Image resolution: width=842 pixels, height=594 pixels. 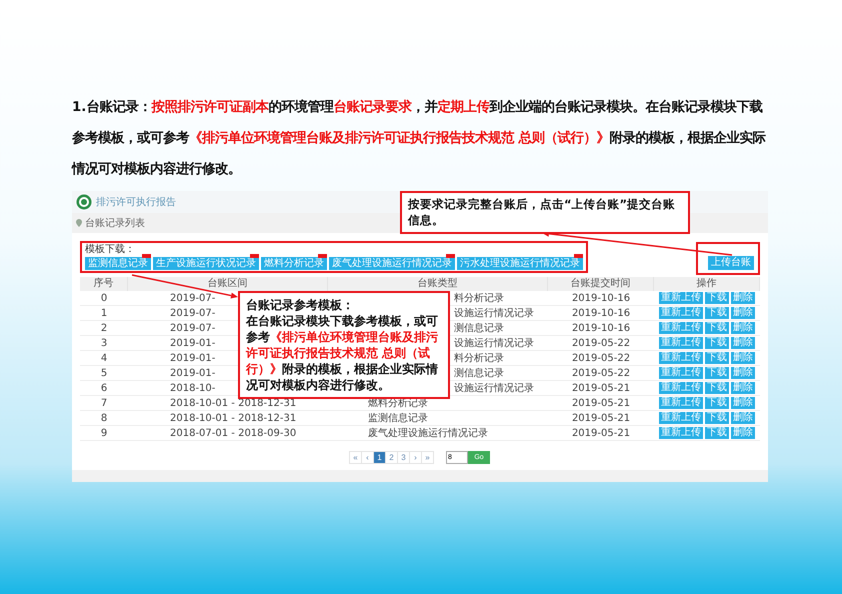 What do you see at coordinates (601, 284) in the screenshot?
I see `column-header: 台账提交时间` at bounding box center [601, 284].